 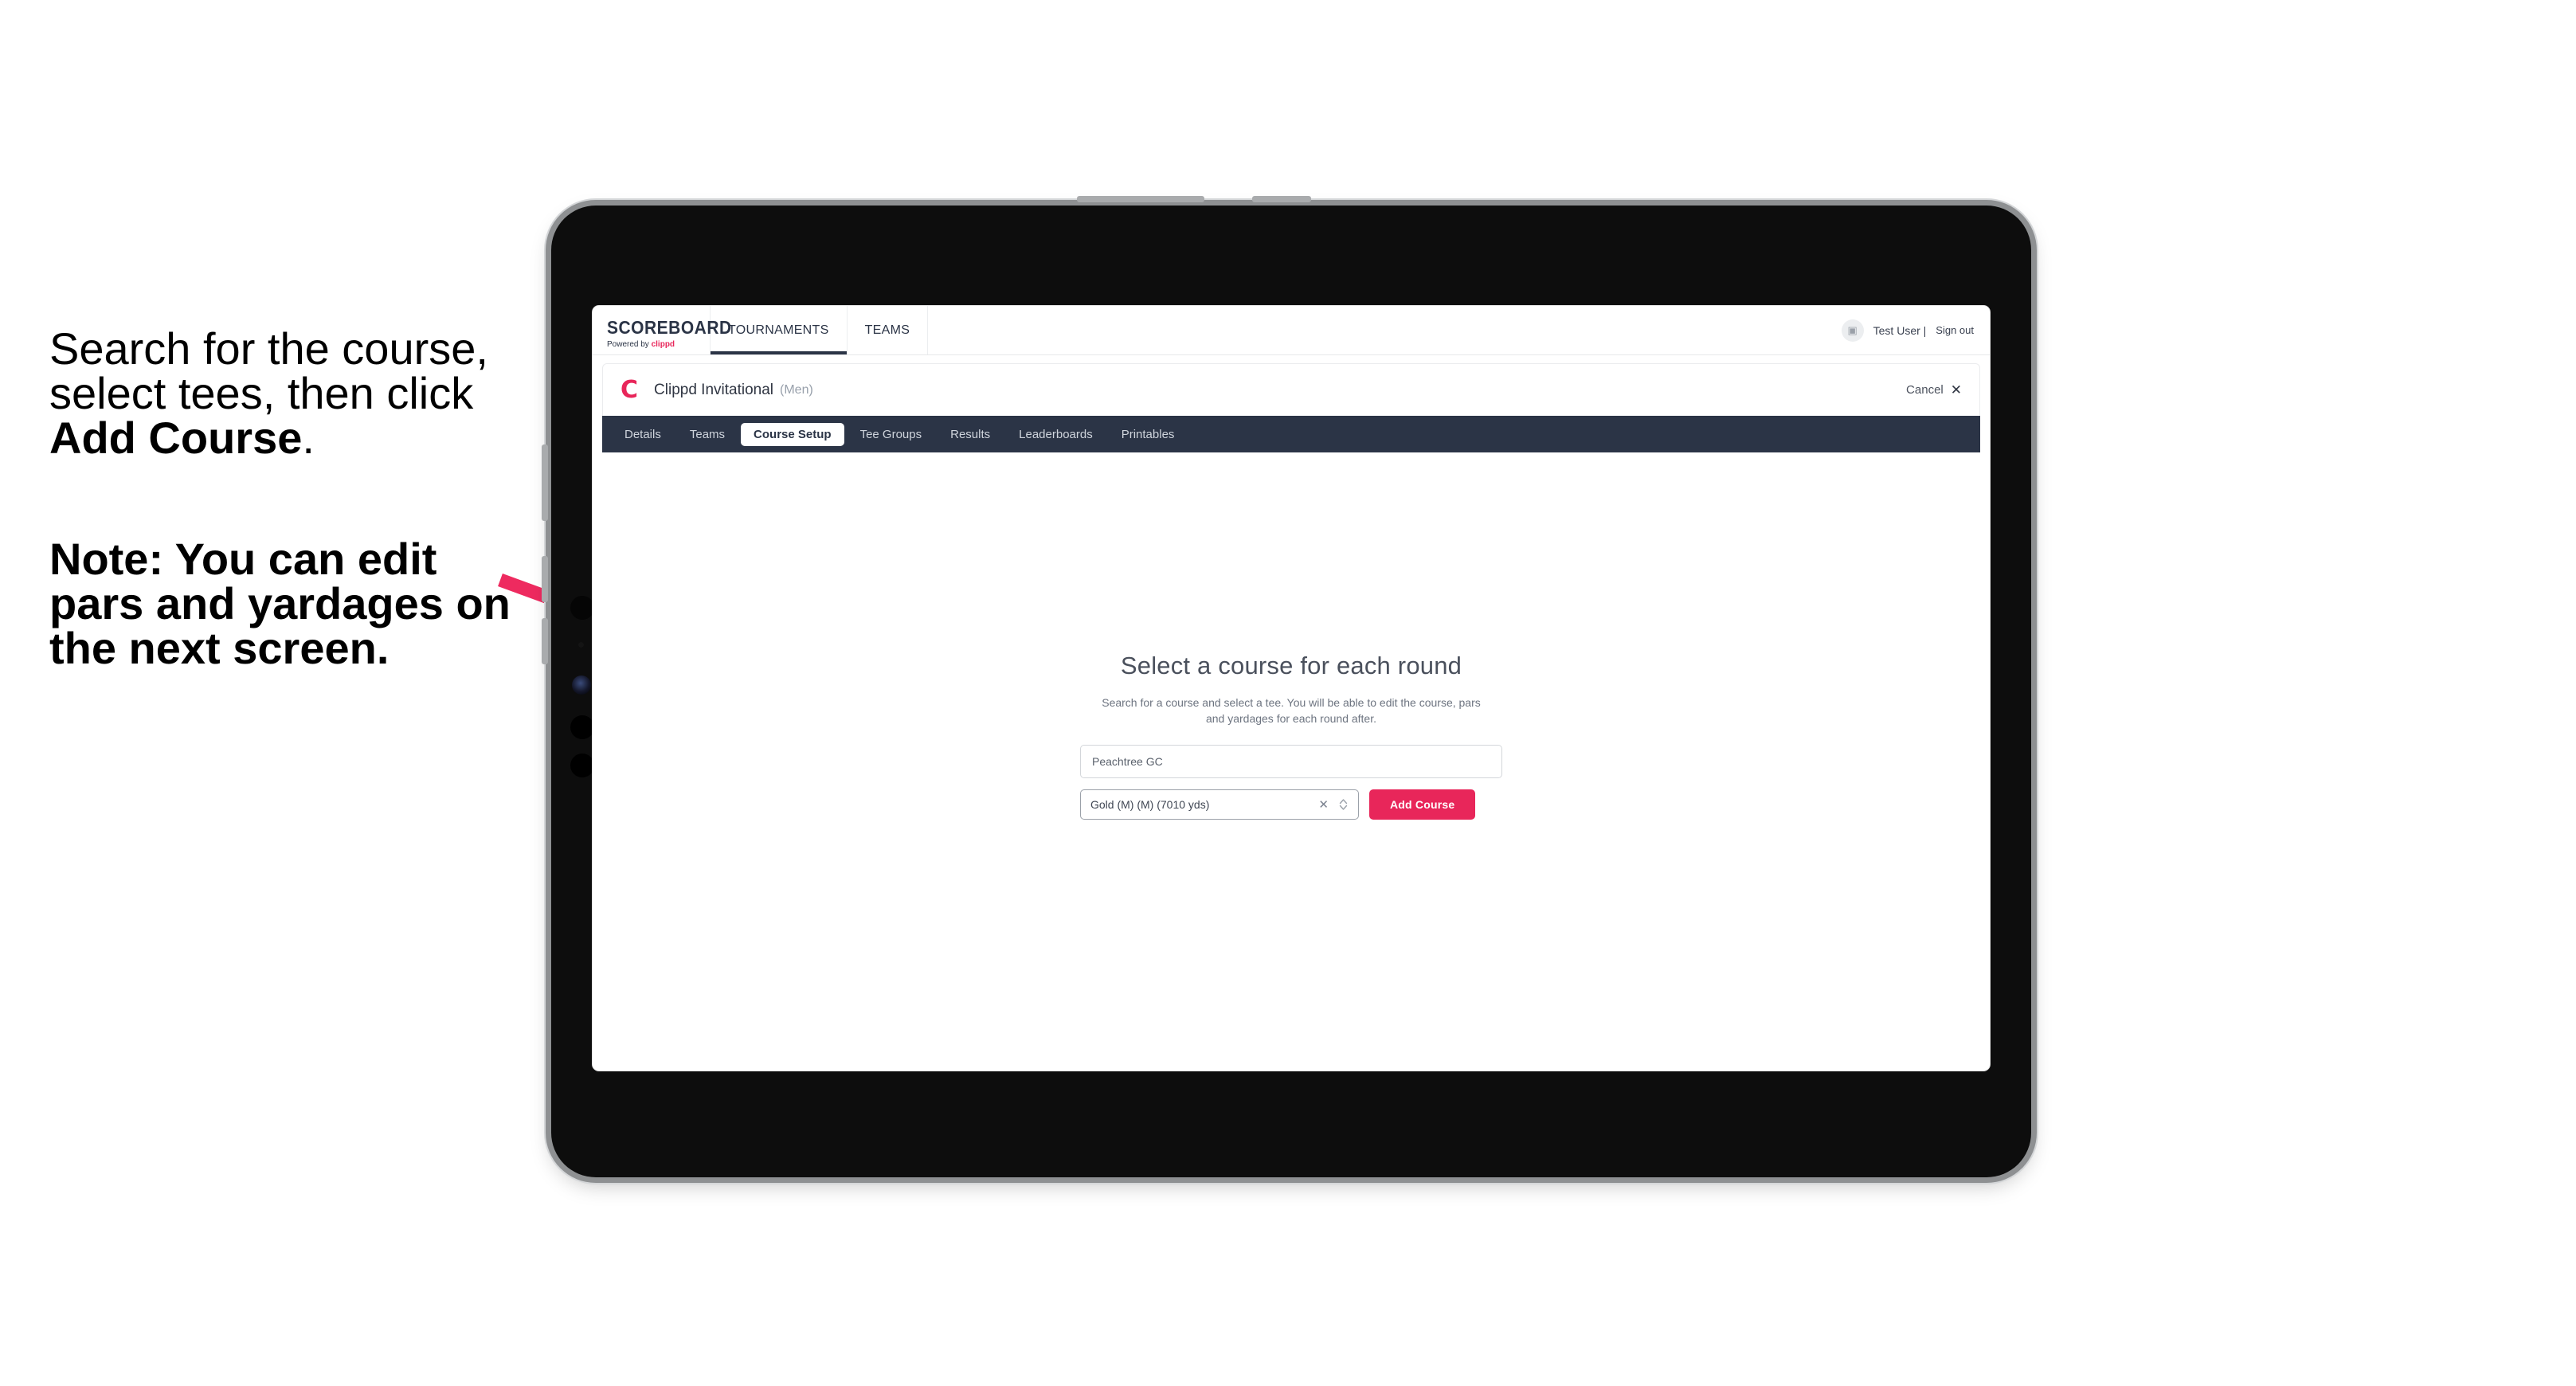 I want to click on scoreboard-logo: SCOREBOARD Powered by clippd, so click(x=662, y=330).